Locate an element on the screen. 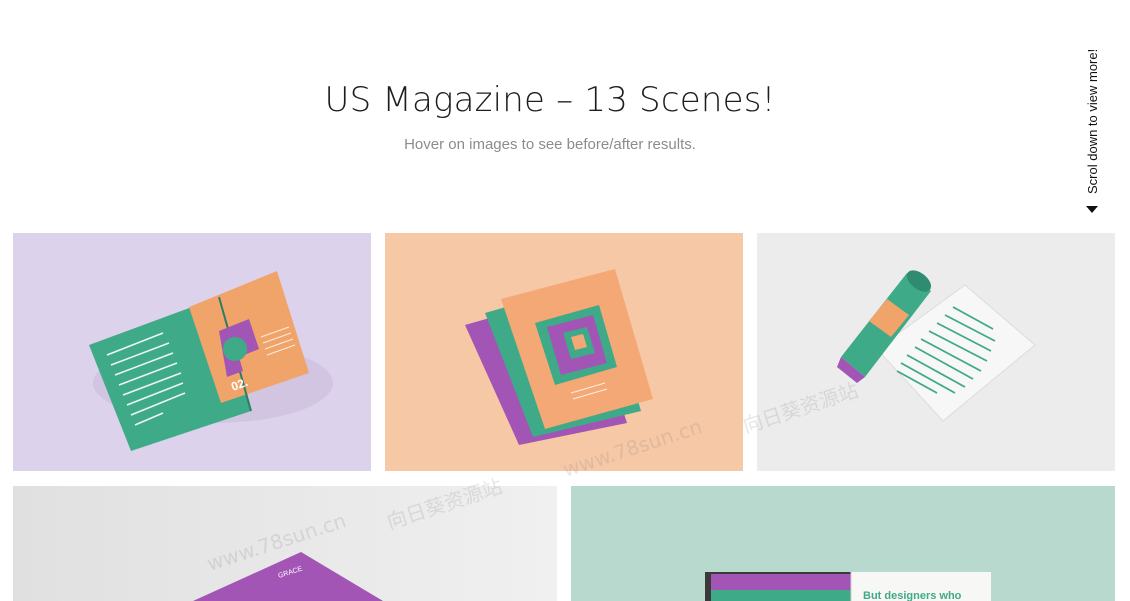  rolled-magazine-illustration is located at coordinates (936, 352).